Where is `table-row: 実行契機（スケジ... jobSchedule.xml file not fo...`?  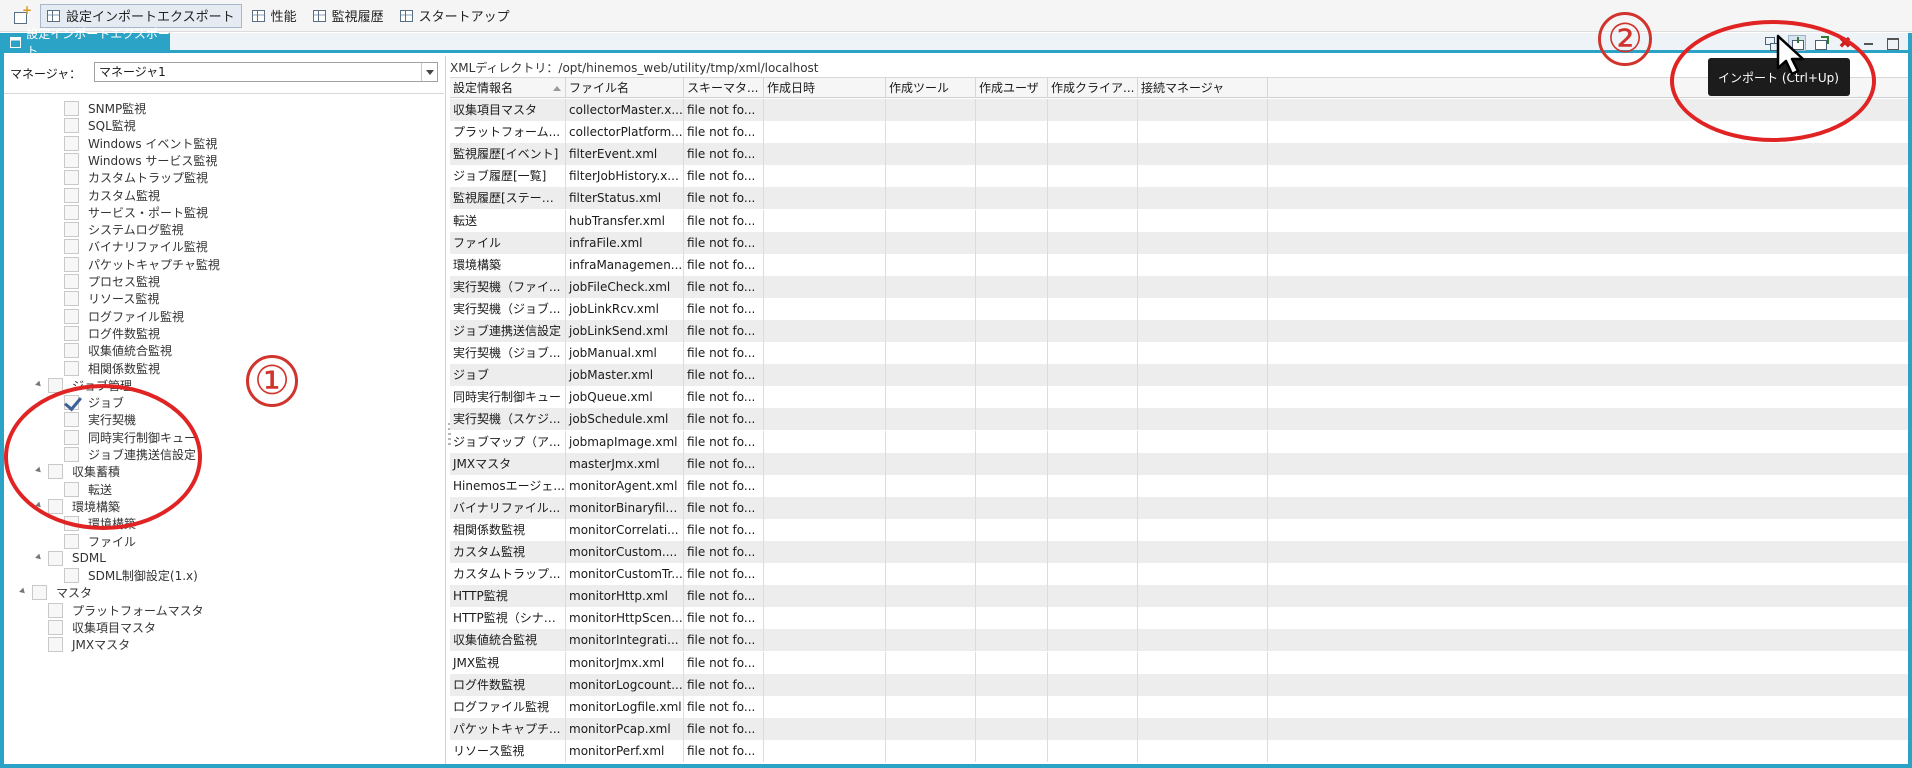
table-row: 実行契機（スケジ... jobSchedule.xml file not fo... is located at coordinates (1179, 419).